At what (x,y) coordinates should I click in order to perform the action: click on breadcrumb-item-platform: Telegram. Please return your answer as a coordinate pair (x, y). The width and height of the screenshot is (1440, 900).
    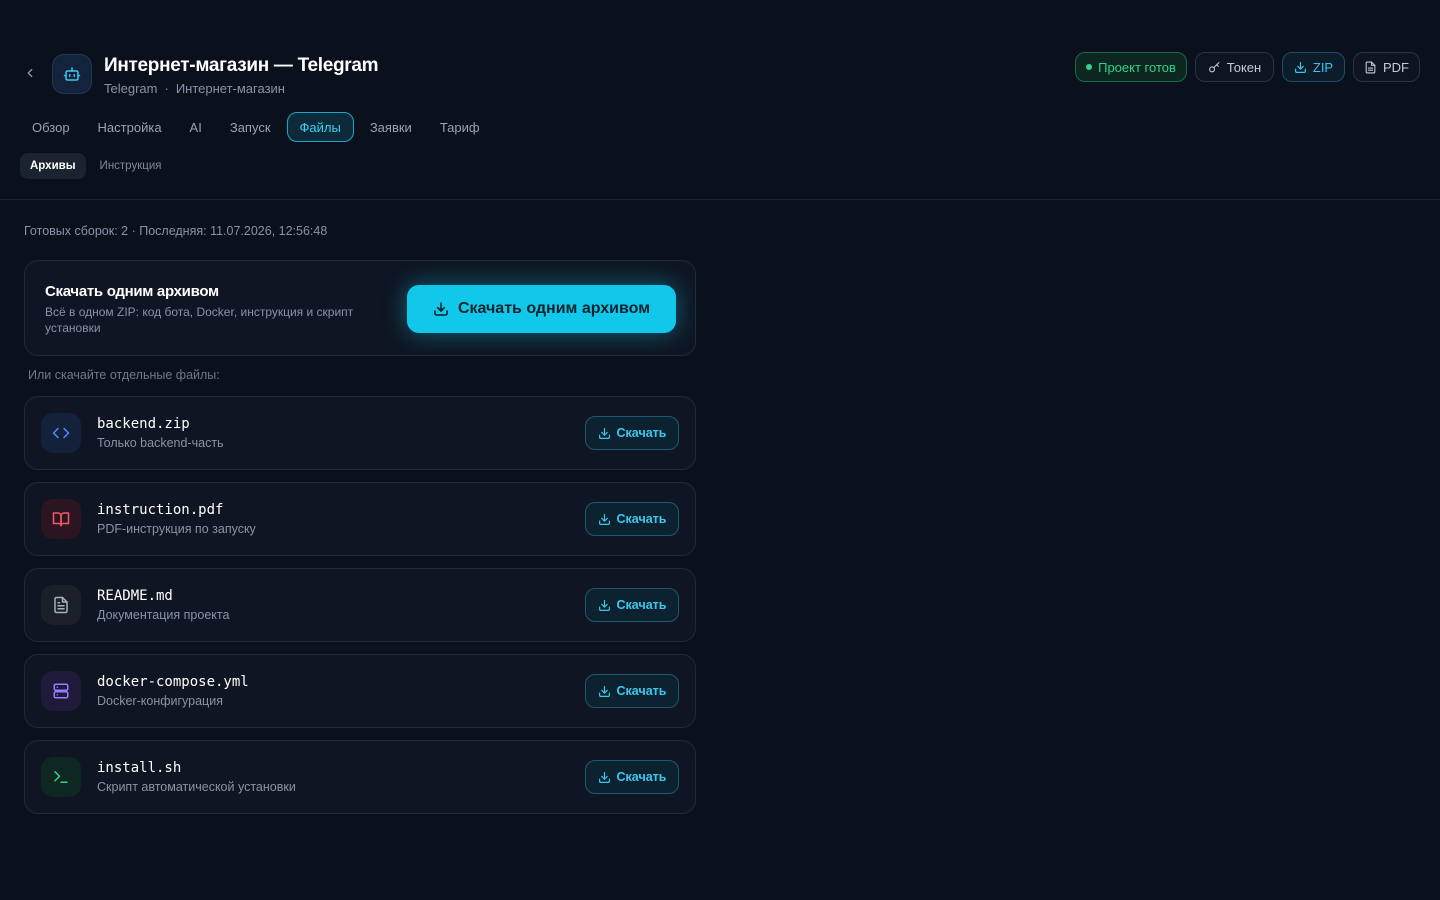
    Looking at the image, I should click on (130, 88).